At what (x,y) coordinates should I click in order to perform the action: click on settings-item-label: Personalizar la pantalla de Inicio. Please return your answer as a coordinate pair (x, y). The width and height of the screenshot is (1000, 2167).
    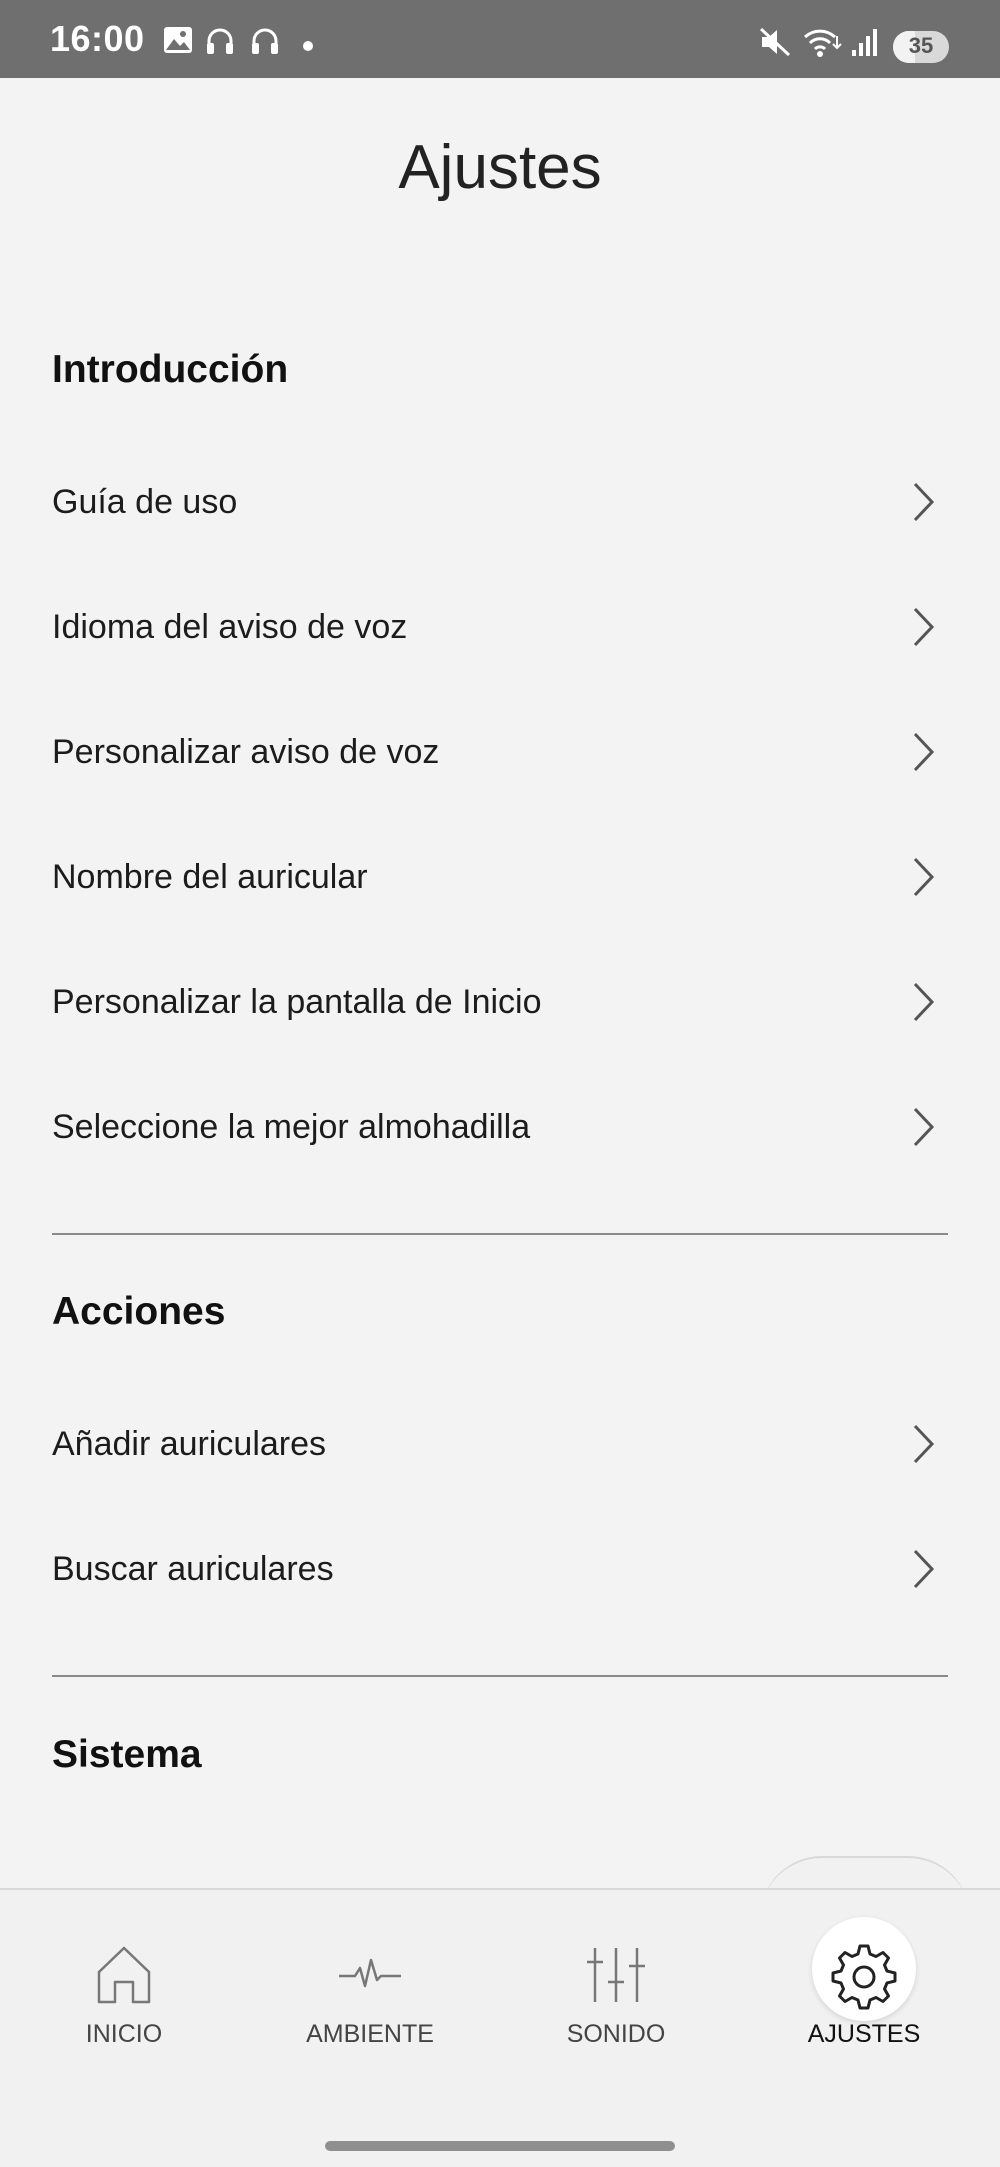
    Looking at the image, I should click on (297, 1001).